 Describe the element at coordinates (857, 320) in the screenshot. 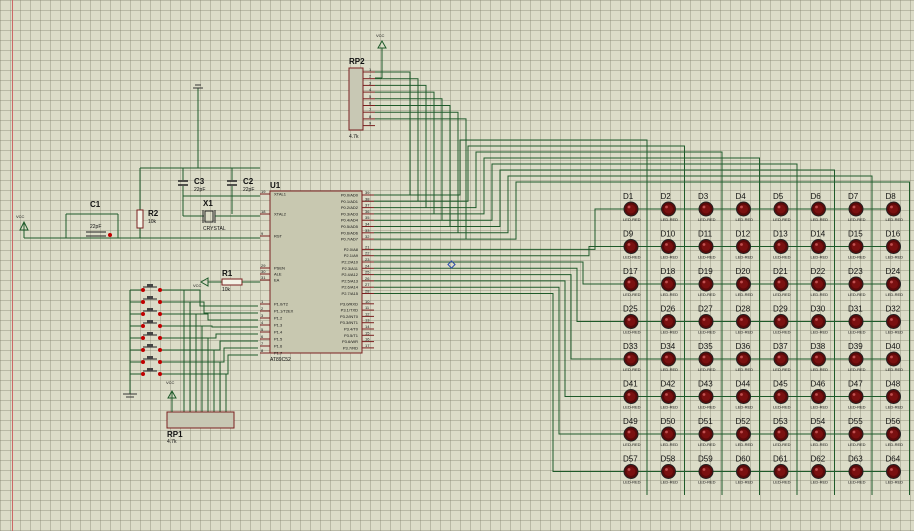

I see `led: D31 LED-RED` at that location.